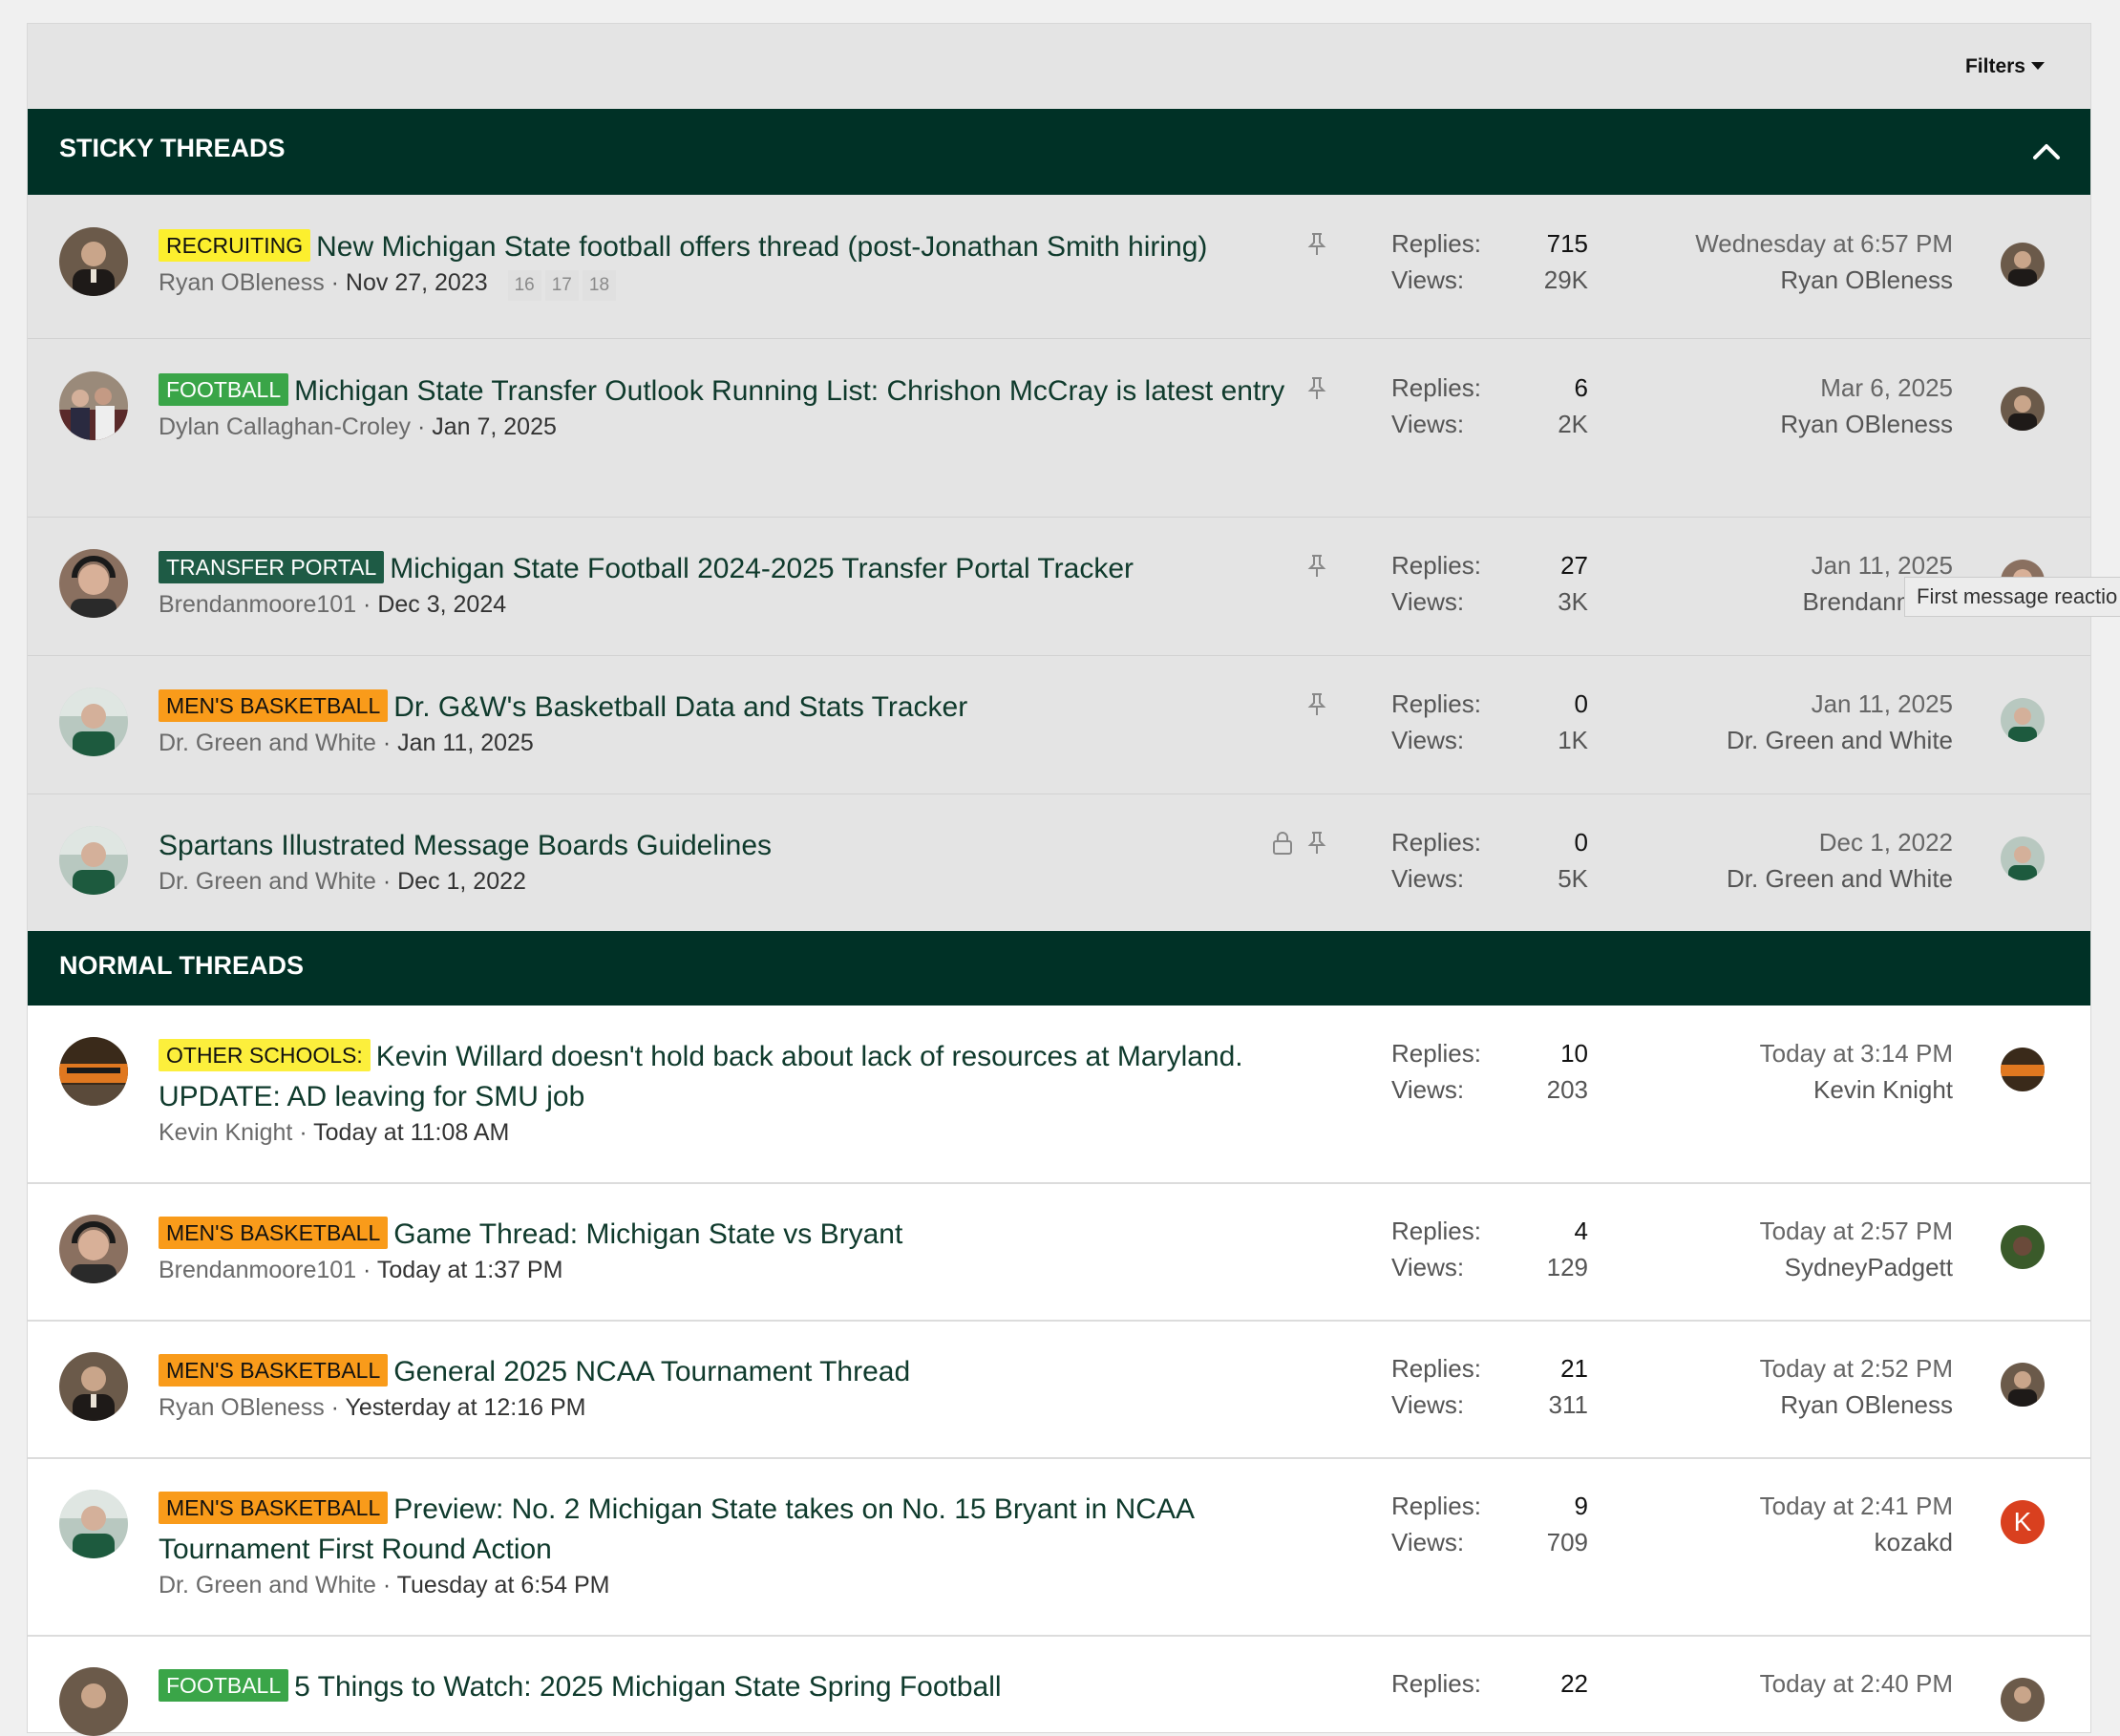 This screenshot has width=2120, height=1736. I want to click on views-count: 129, so click(1567, 1267).